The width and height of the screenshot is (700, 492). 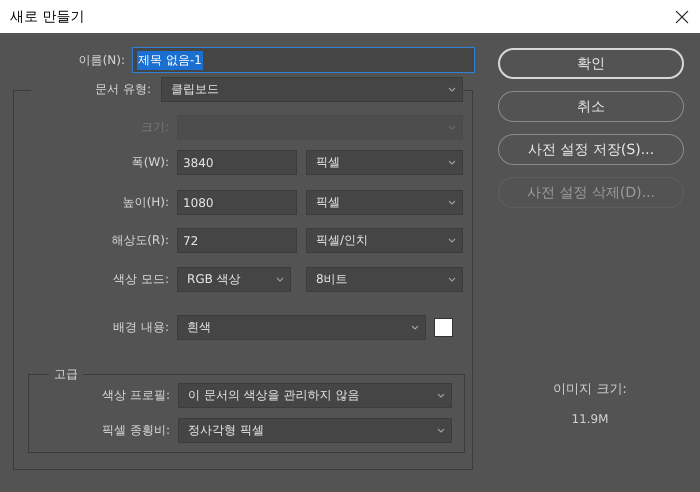 What do you see at coordinates (591, 63) in the screenshot?
I see `dialog-button: 확인` at bounding box center [591, 63].